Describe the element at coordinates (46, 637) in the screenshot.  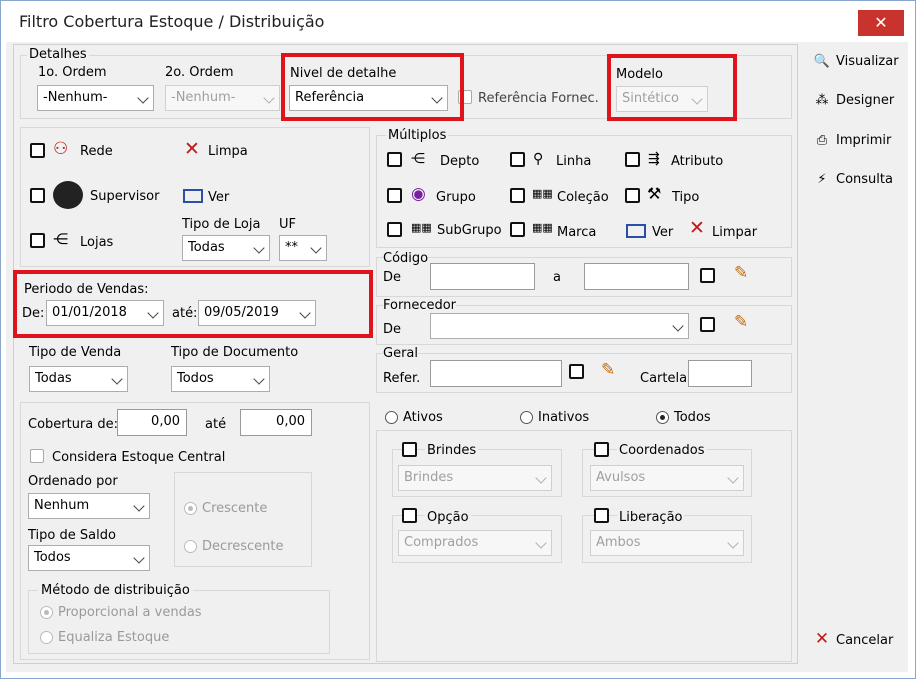
I see `equaliza-radio` at that location.